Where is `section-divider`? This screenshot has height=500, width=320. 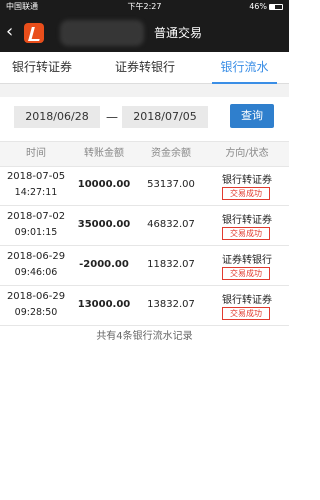 section-divider is located at coordinates (144, 90).